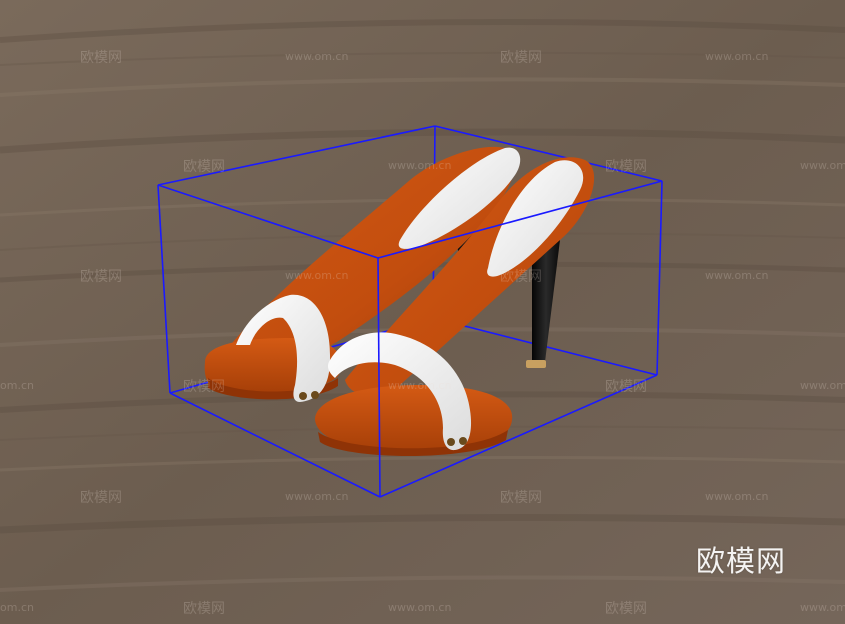 This screenshot has width=845, height=624. Describe the element at coordinates (741, 561) in the screenshot. I see `brand-logo: 欧模网` at that location.